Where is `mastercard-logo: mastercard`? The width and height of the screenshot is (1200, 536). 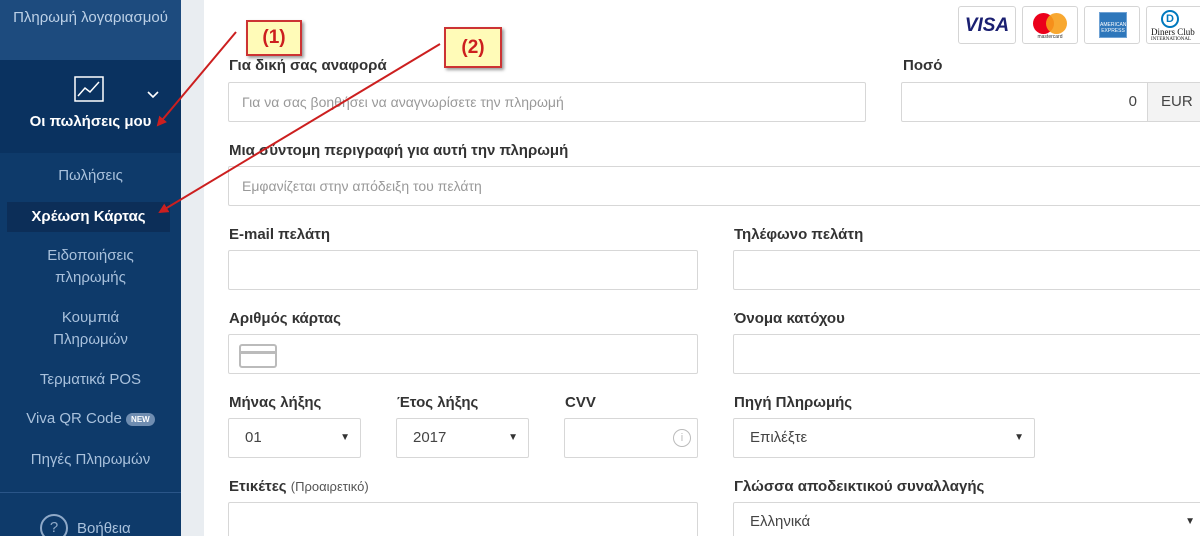 mastercard-logo: mastercard is located at coordinates (1050, 25).